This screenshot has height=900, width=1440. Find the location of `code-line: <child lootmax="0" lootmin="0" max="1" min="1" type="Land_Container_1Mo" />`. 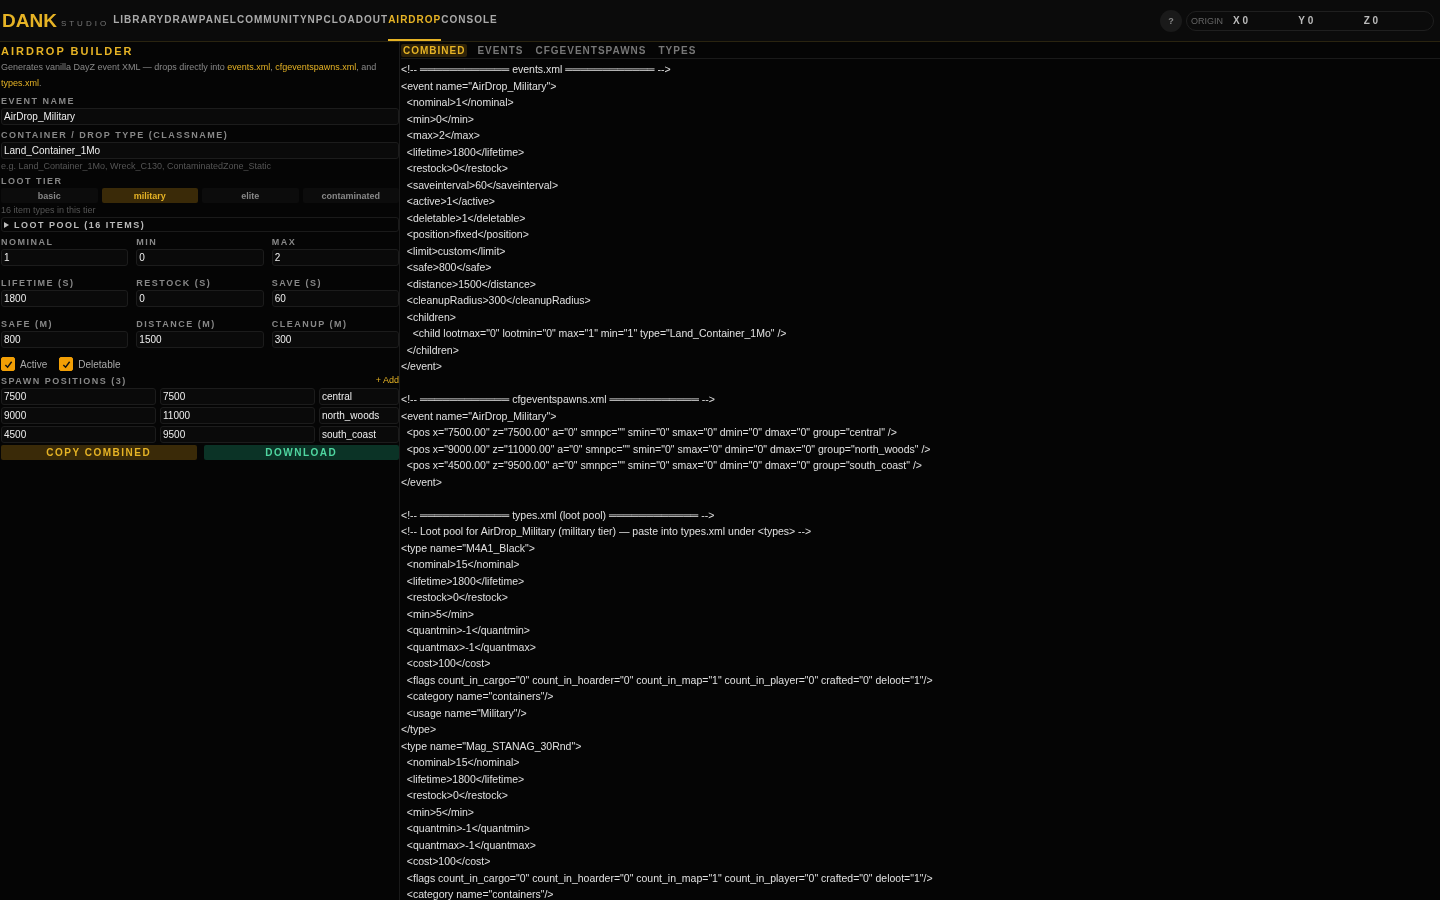

code-line: <child lootmax="0" lootmin="0" max="1" min="1" type="Land_Container_1Mo" /> is located at coordinates (599, 333).